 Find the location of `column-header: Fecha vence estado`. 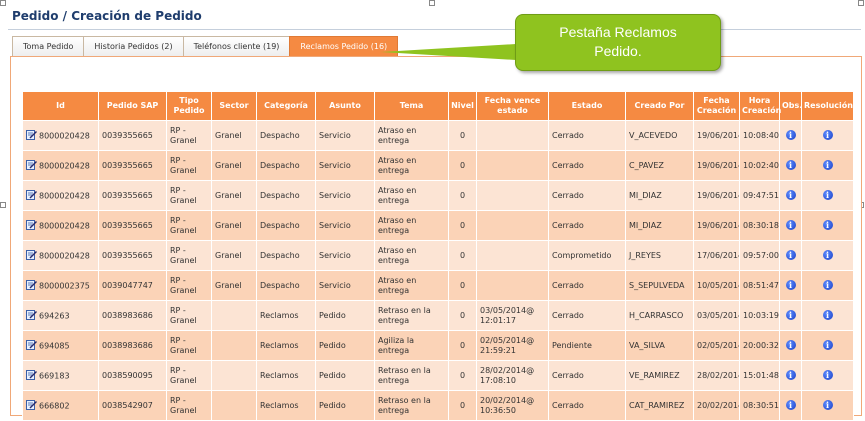

column-header: Fecha vence estado is located at coordinates (512, 106).